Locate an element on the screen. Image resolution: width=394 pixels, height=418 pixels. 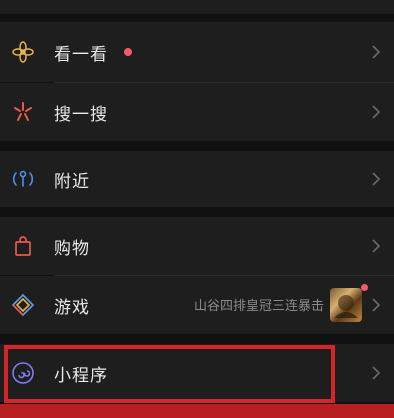
menu-item-souyisou: 搜一搜 is located at coordinates (197, 112).